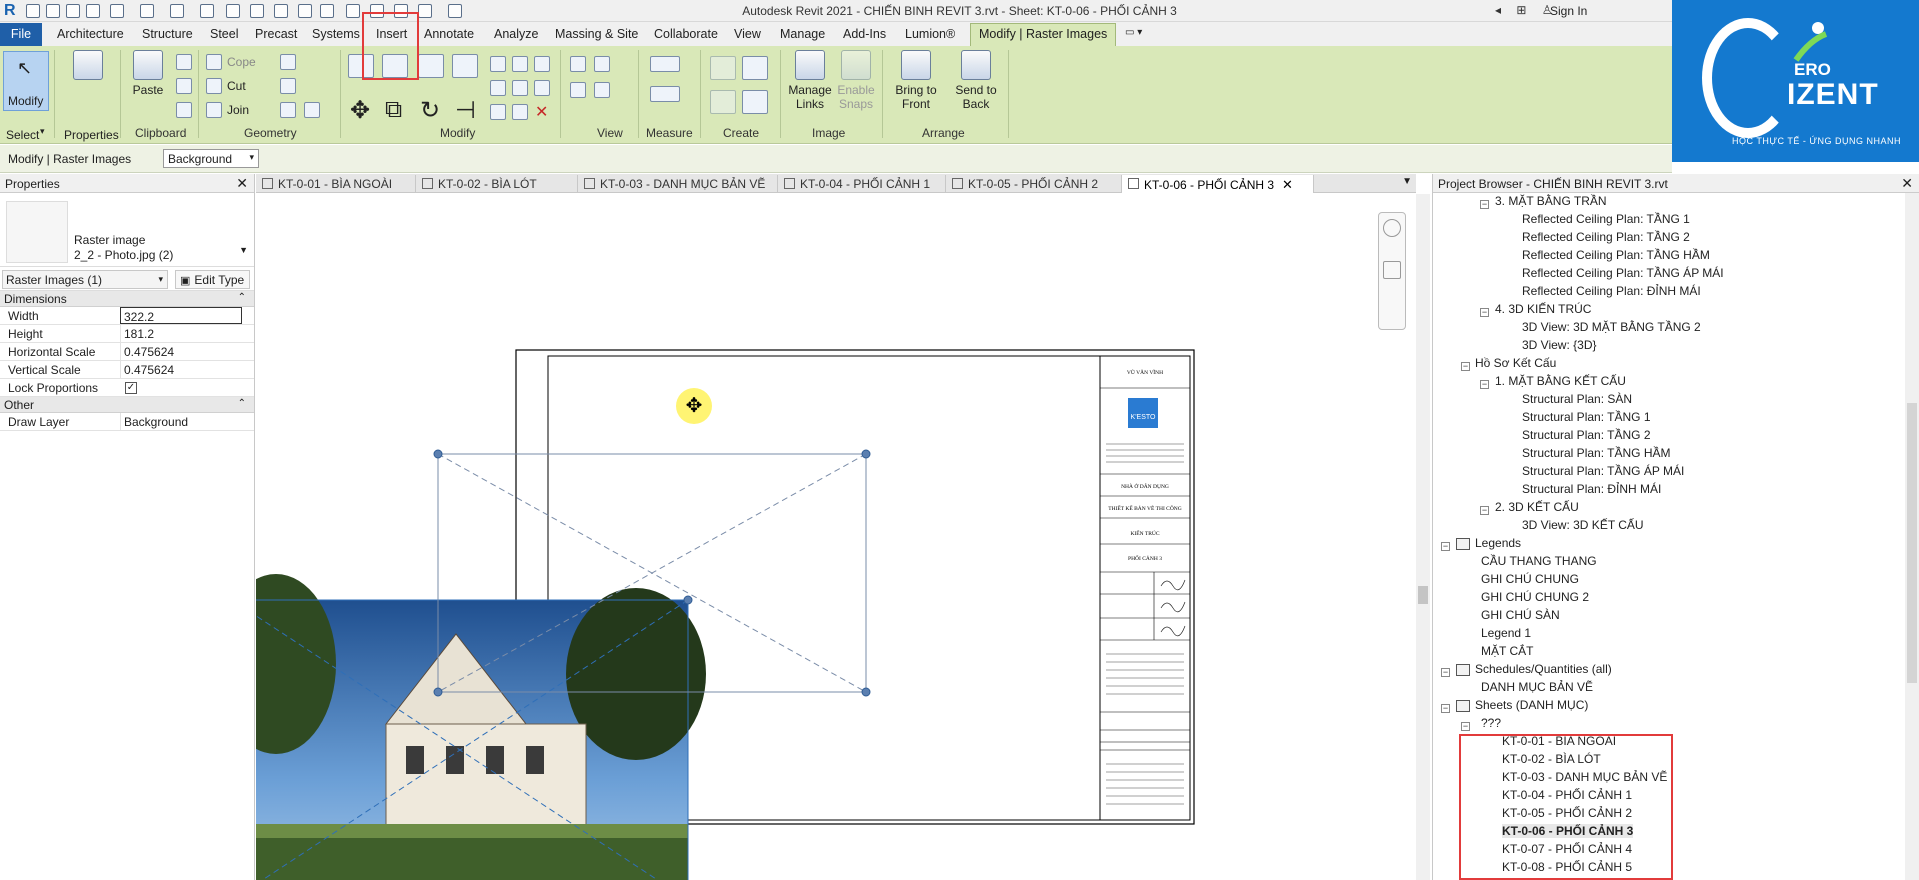 Image resolution: width=1919 pixels, height=880 pixels. I want to click on width-input: 322.2, so click(181, 315).